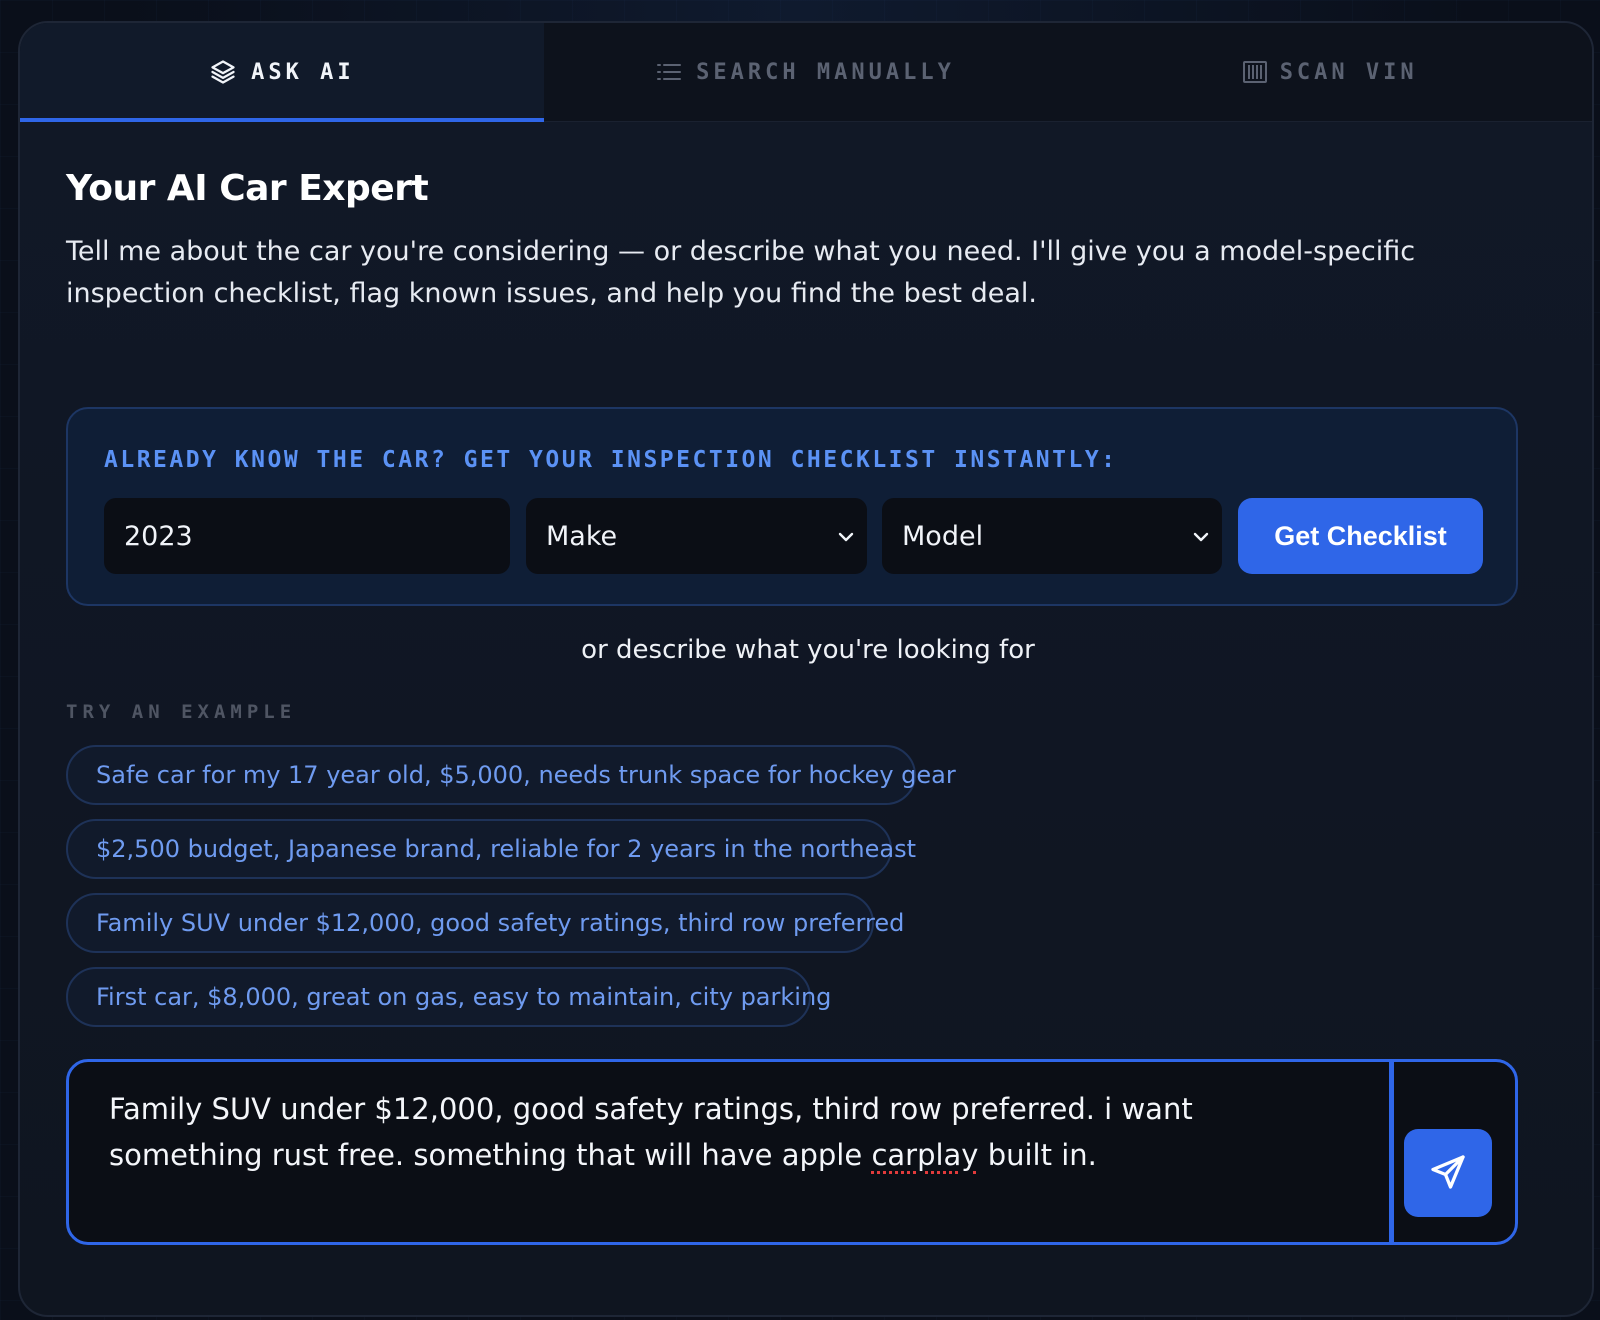  I want to click on message-text-end: built in., so click(1037, 1155).